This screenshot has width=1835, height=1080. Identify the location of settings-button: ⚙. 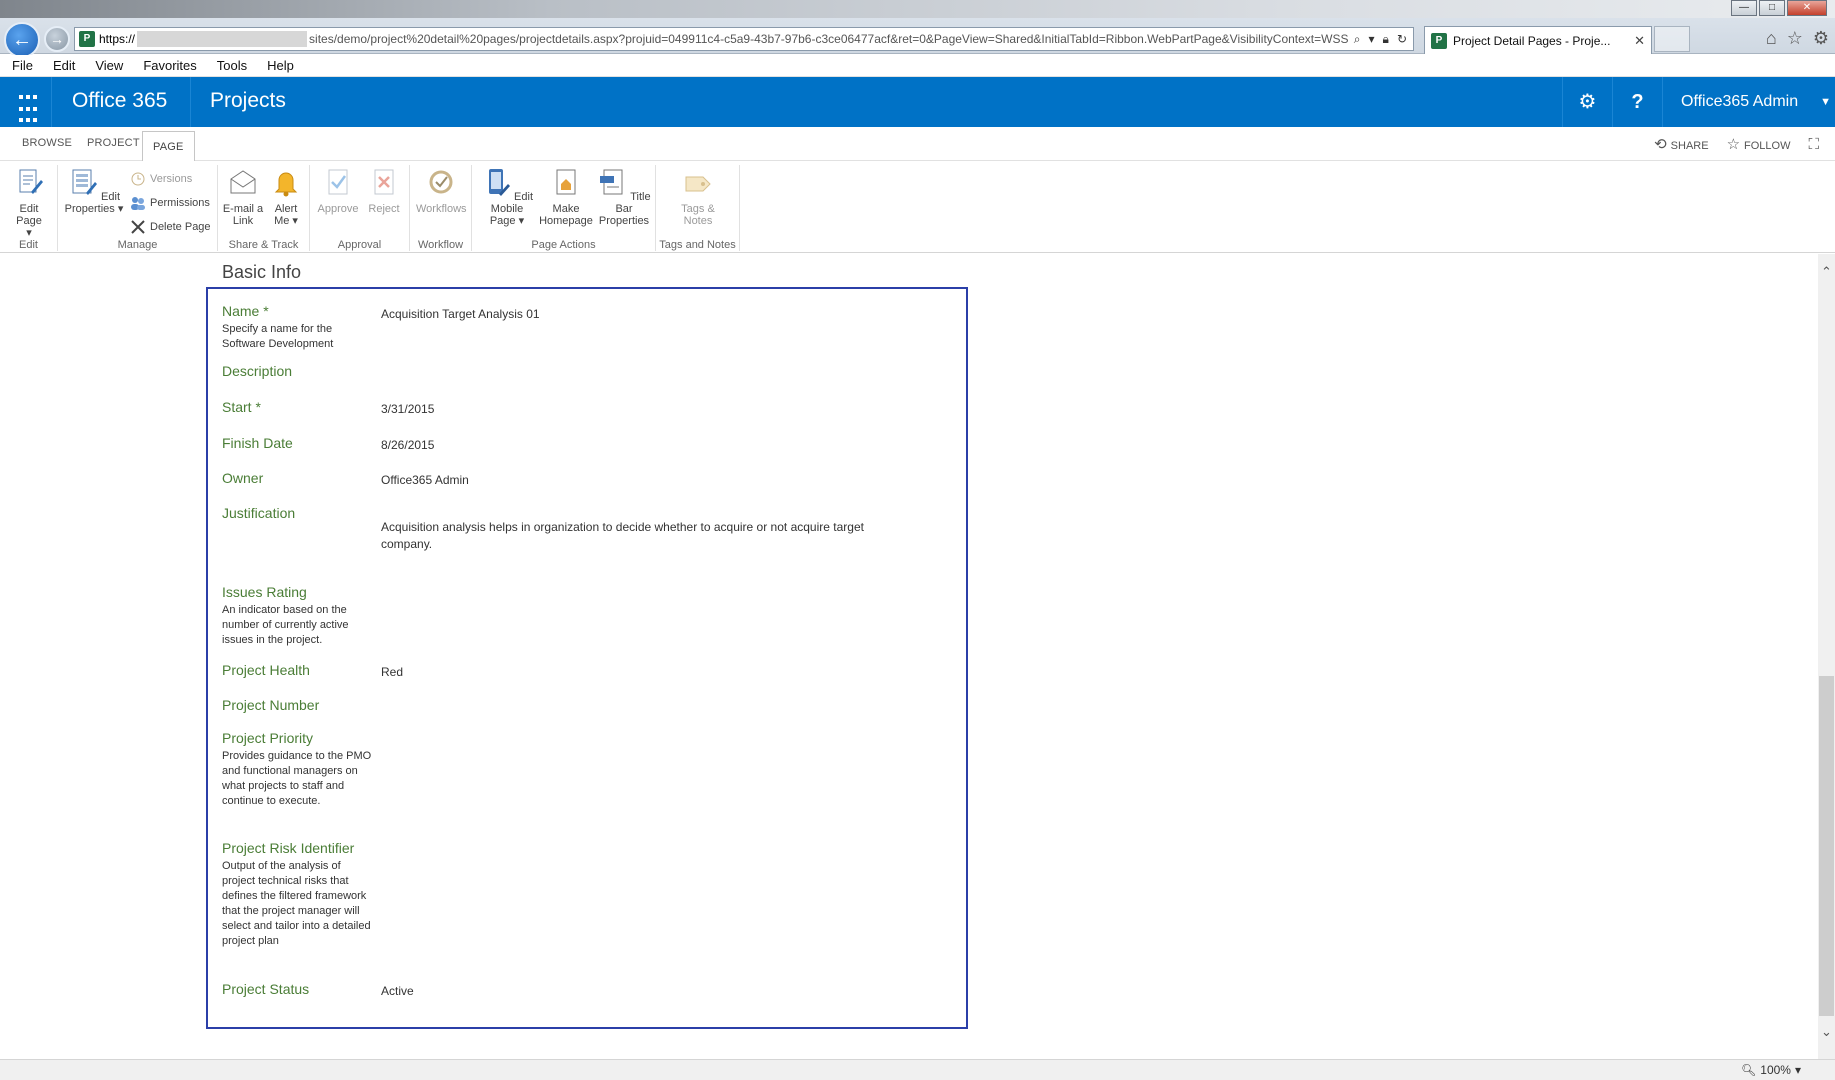
(1587, 102).